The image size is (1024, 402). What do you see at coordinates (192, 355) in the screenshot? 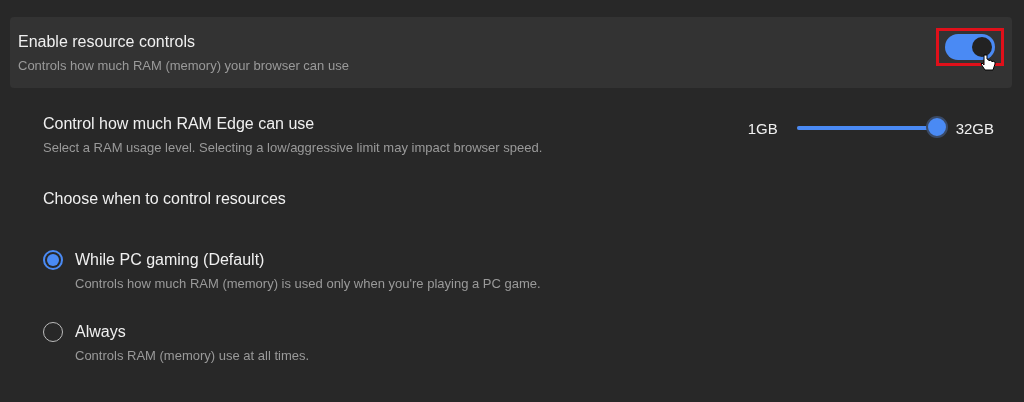
I see `option-description: Controls RAM (memory) use at all times.` at bounding box center [192, 355].